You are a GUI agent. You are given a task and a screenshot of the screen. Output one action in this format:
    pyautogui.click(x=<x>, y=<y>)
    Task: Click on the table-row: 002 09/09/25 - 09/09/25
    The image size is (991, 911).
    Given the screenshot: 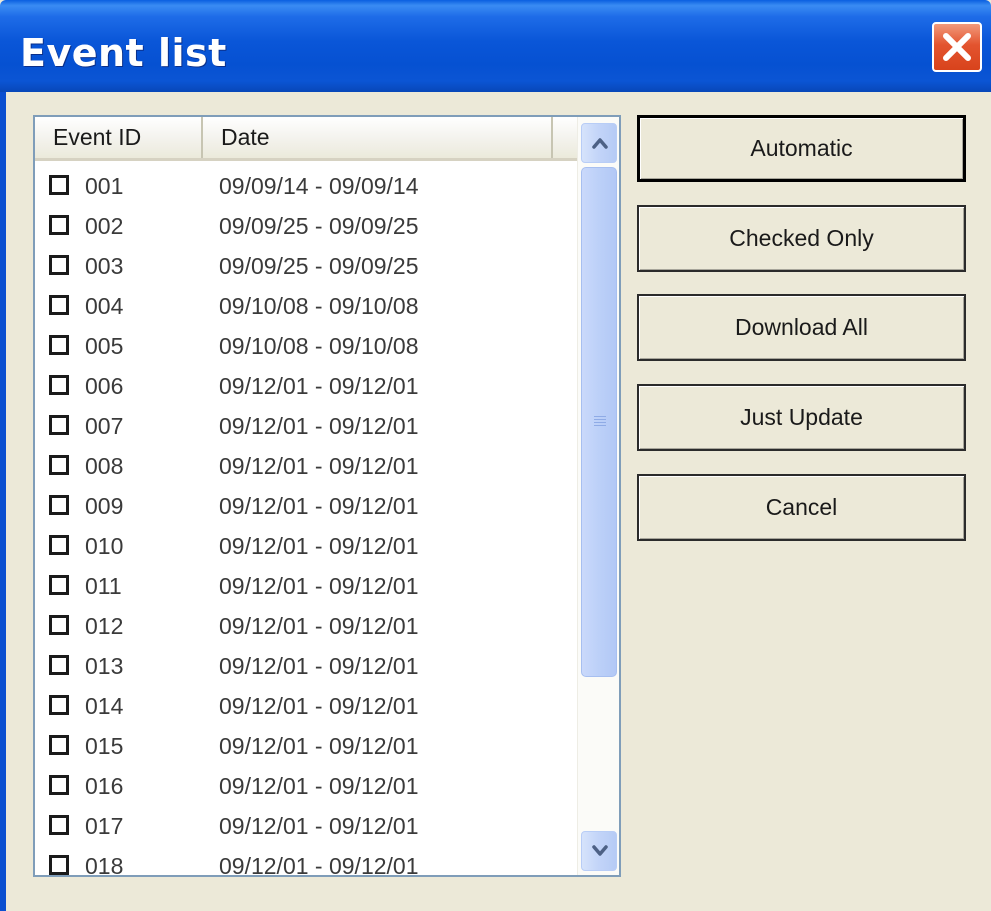 What is the action you would take?
    pyautogui.click(x=306, y=226)
    